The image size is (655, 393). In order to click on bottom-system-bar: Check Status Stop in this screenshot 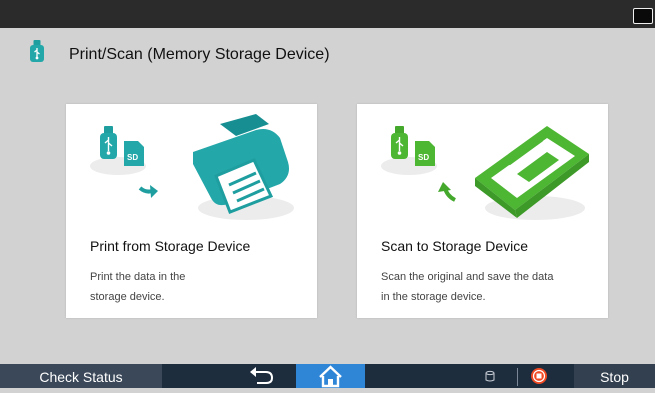, I will do `click(327, 376)`.